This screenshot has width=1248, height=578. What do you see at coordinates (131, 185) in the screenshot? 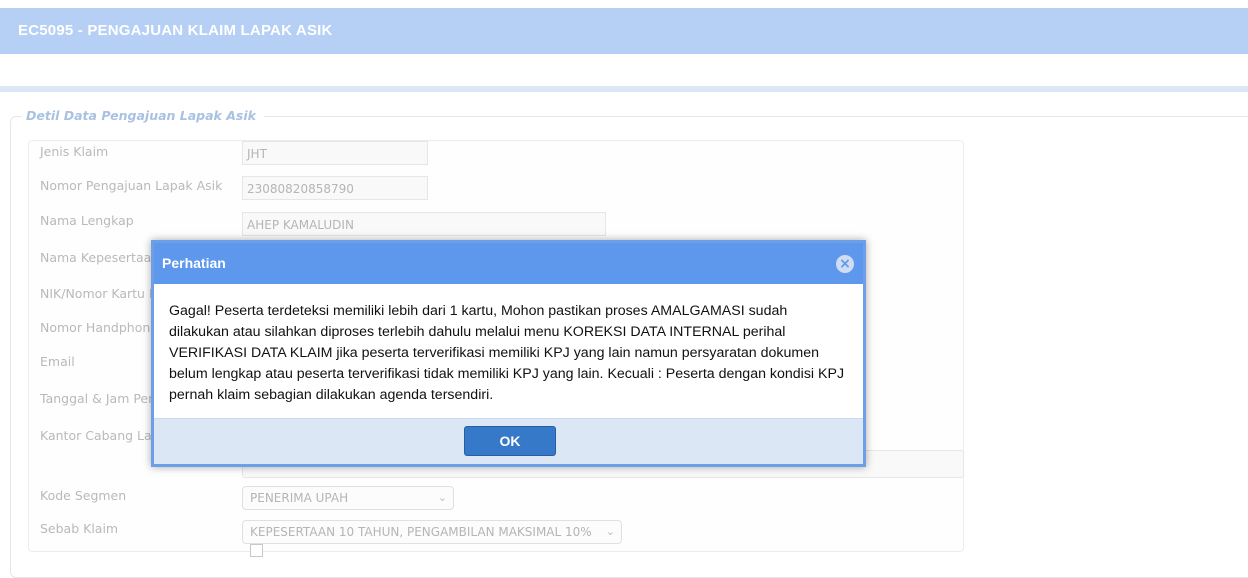
I see `nomor-pengajuan-label: Nomor Pengajuan Lapak Asik` at bounding box center [131, 185].